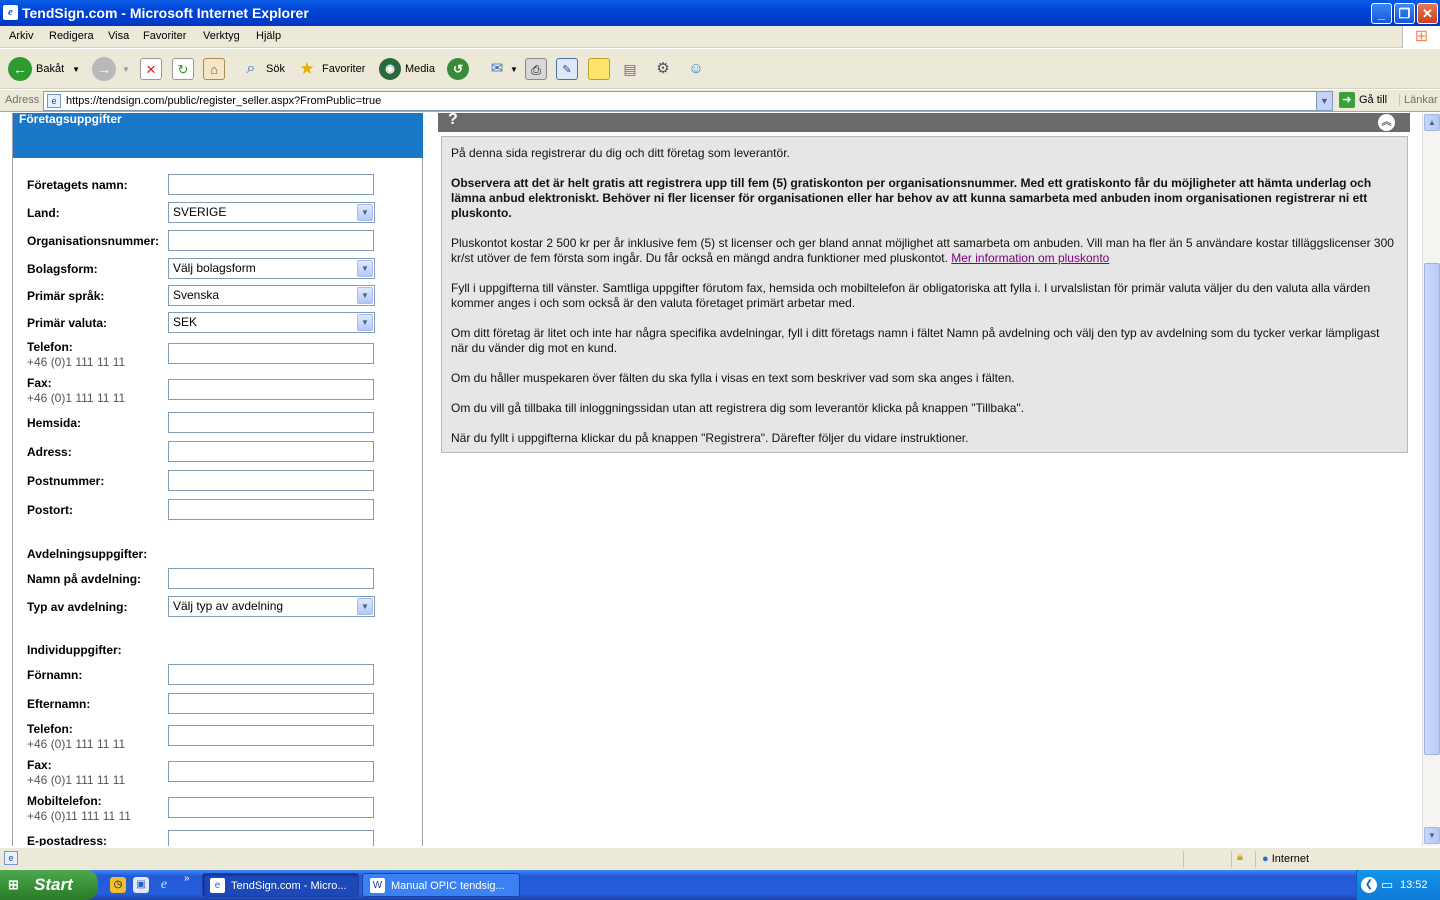 The width and height of the screenshot is (1440, 900). Describe the element at coordinates (1030, 258) in the screenshot. I see `plus-account-link: Mer information om pluskonto` at that location.